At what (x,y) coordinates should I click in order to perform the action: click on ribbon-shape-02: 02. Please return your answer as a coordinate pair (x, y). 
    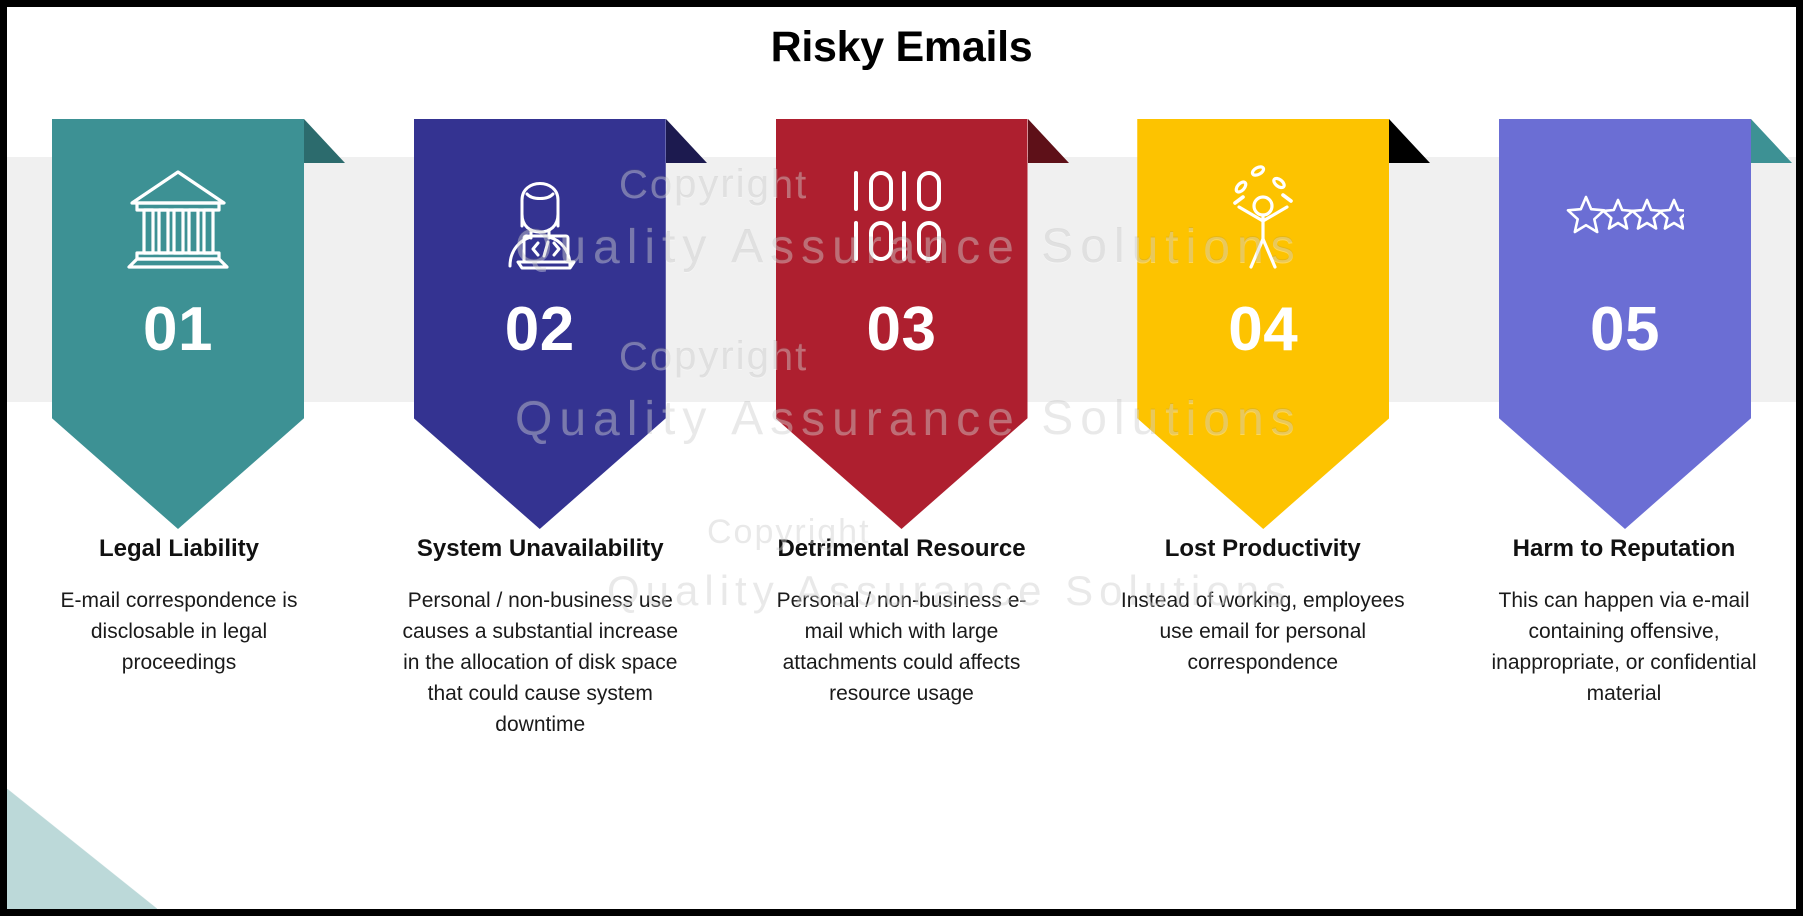
    Looking at the image, I should click on (539, 324).